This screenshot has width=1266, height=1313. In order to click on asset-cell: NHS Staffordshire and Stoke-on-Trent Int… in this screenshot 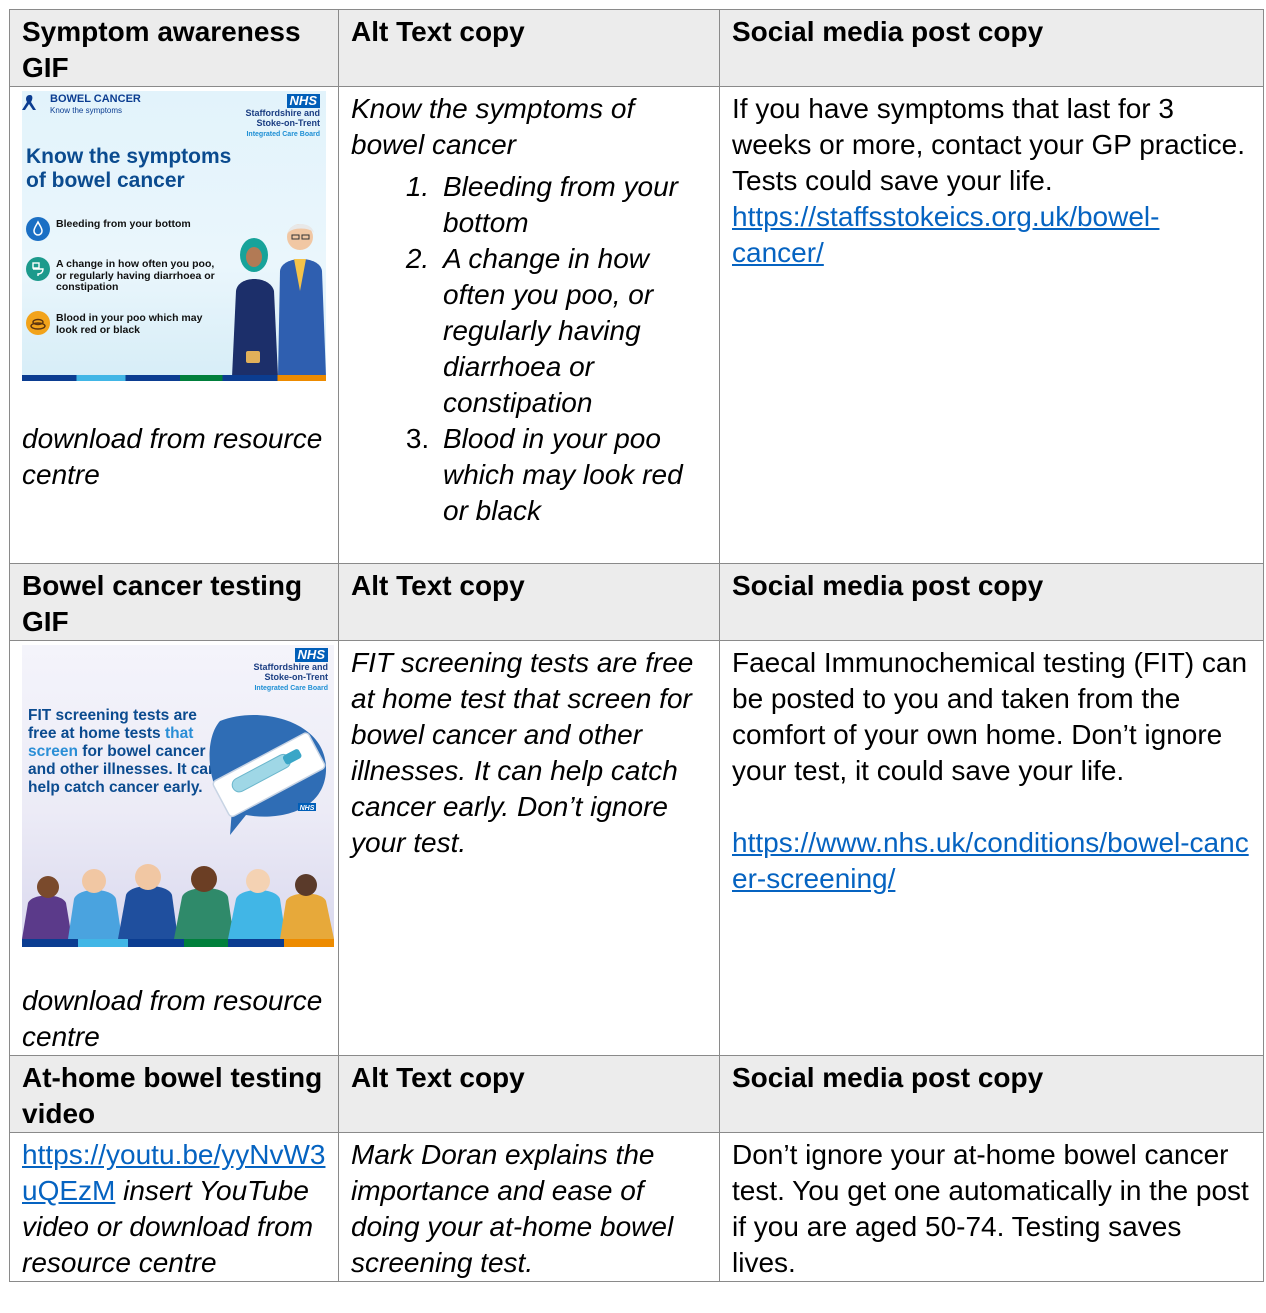, I will do `click(174, 848)`.